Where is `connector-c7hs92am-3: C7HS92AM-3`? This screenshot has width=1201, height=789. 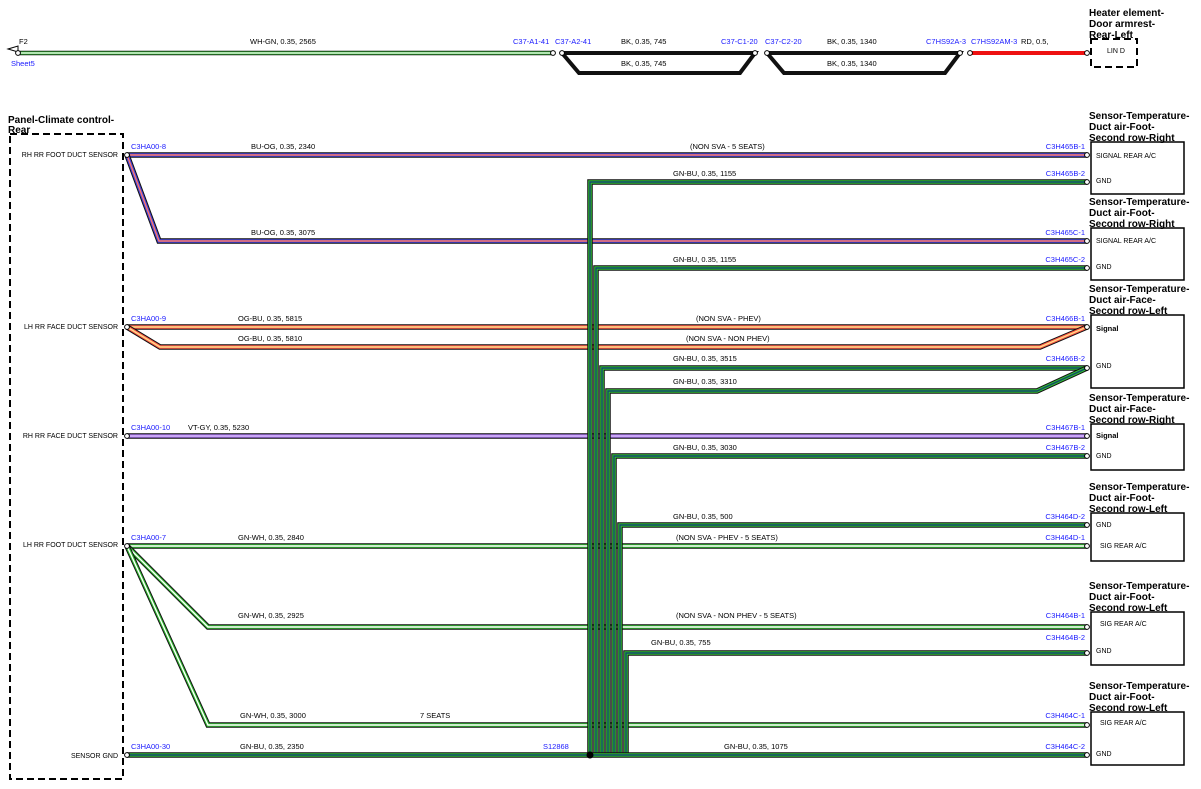 connector-c7hs92am-3: C7HS92AM-3 is located at coordinates (994, 41).